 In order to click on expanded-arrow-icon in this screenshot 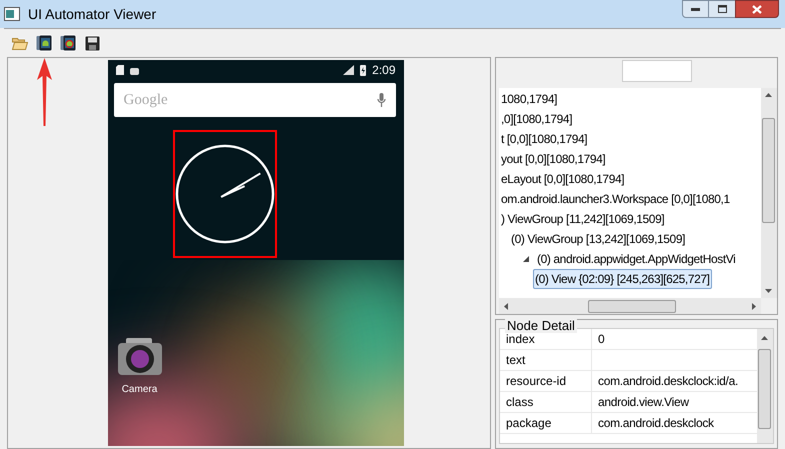, I will do `click(526, 259)`.